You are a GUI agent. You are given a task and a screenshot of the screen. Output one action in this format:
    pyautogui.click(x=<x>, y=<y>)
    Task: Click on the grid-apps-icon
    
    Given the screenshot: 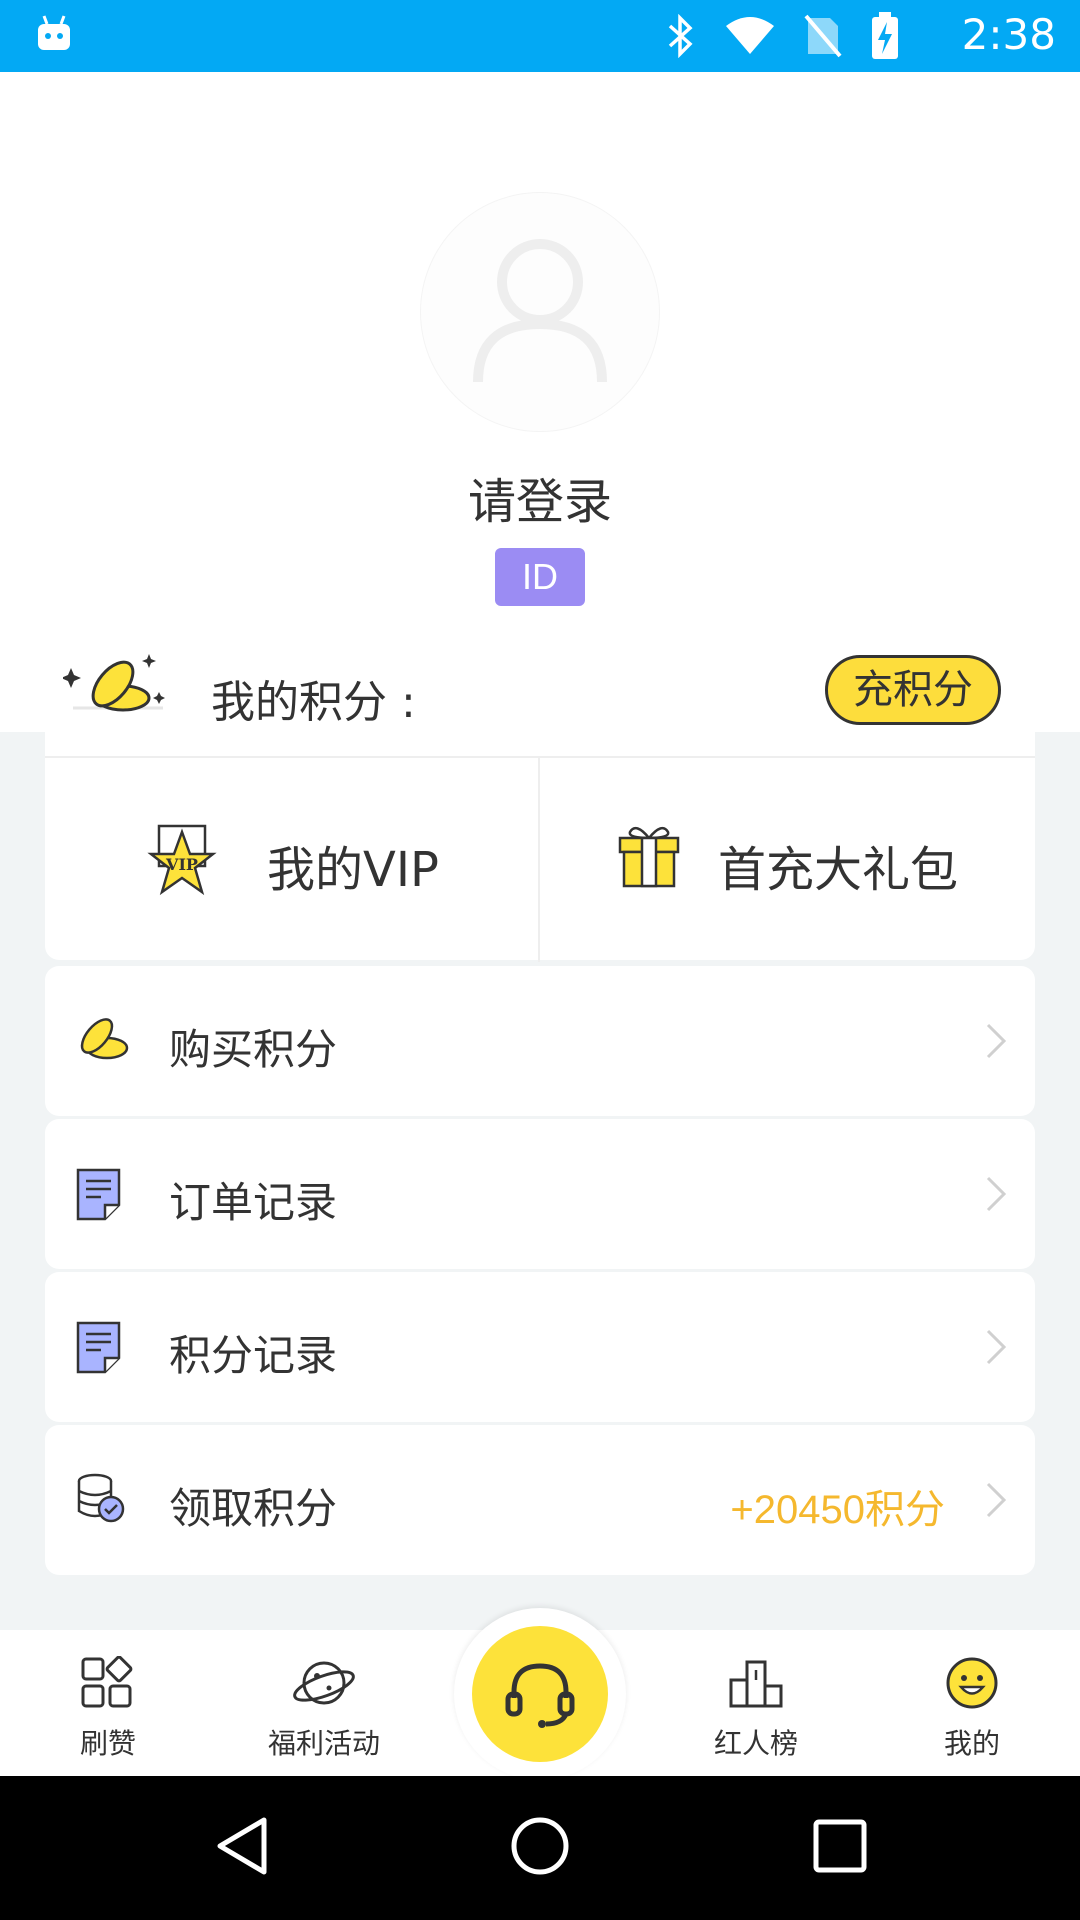 What is the action you would take?
    pyautogui.click(x=108, y=1683)
    